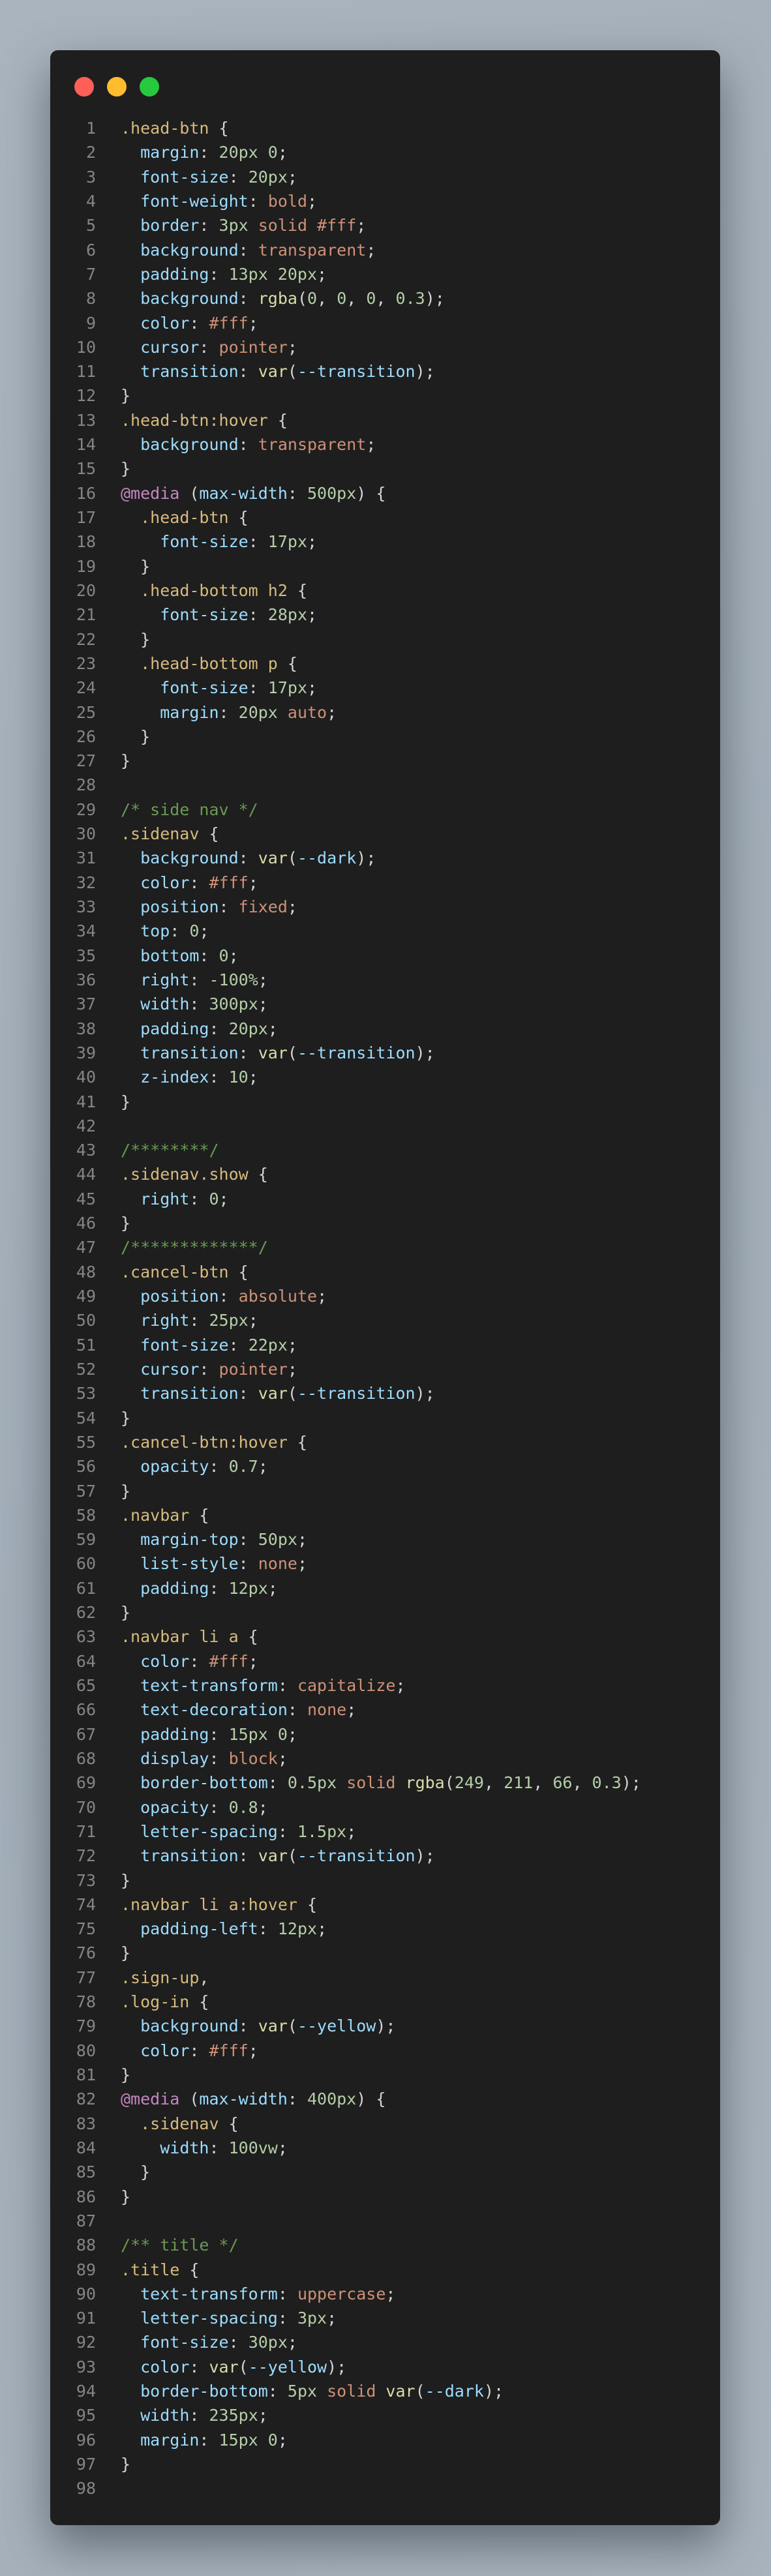  I want to click on token-property: z-index, so click(175, 1077).